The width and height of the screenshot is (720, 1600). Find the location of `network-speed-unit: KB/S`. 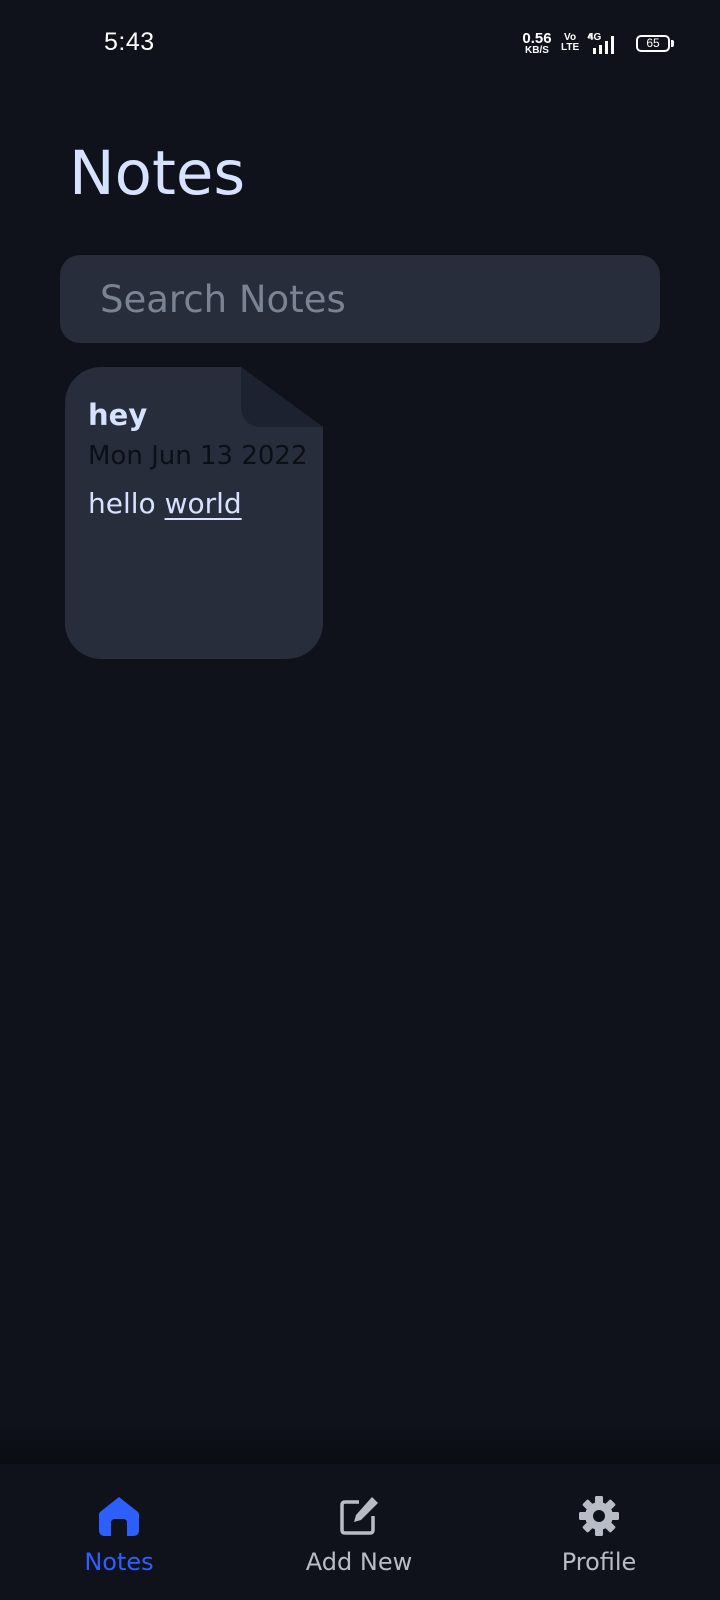

network-speed-unit: KB/S is located at coordinates (537, 50).